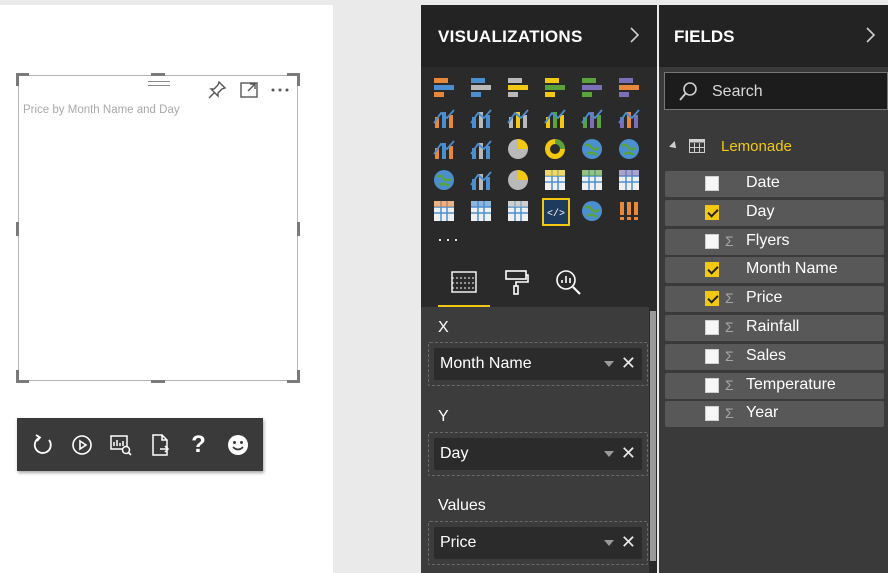 The height and width of the screenshot is (573, 888). I want to click on field-item-day: Day, so click(774, 212).